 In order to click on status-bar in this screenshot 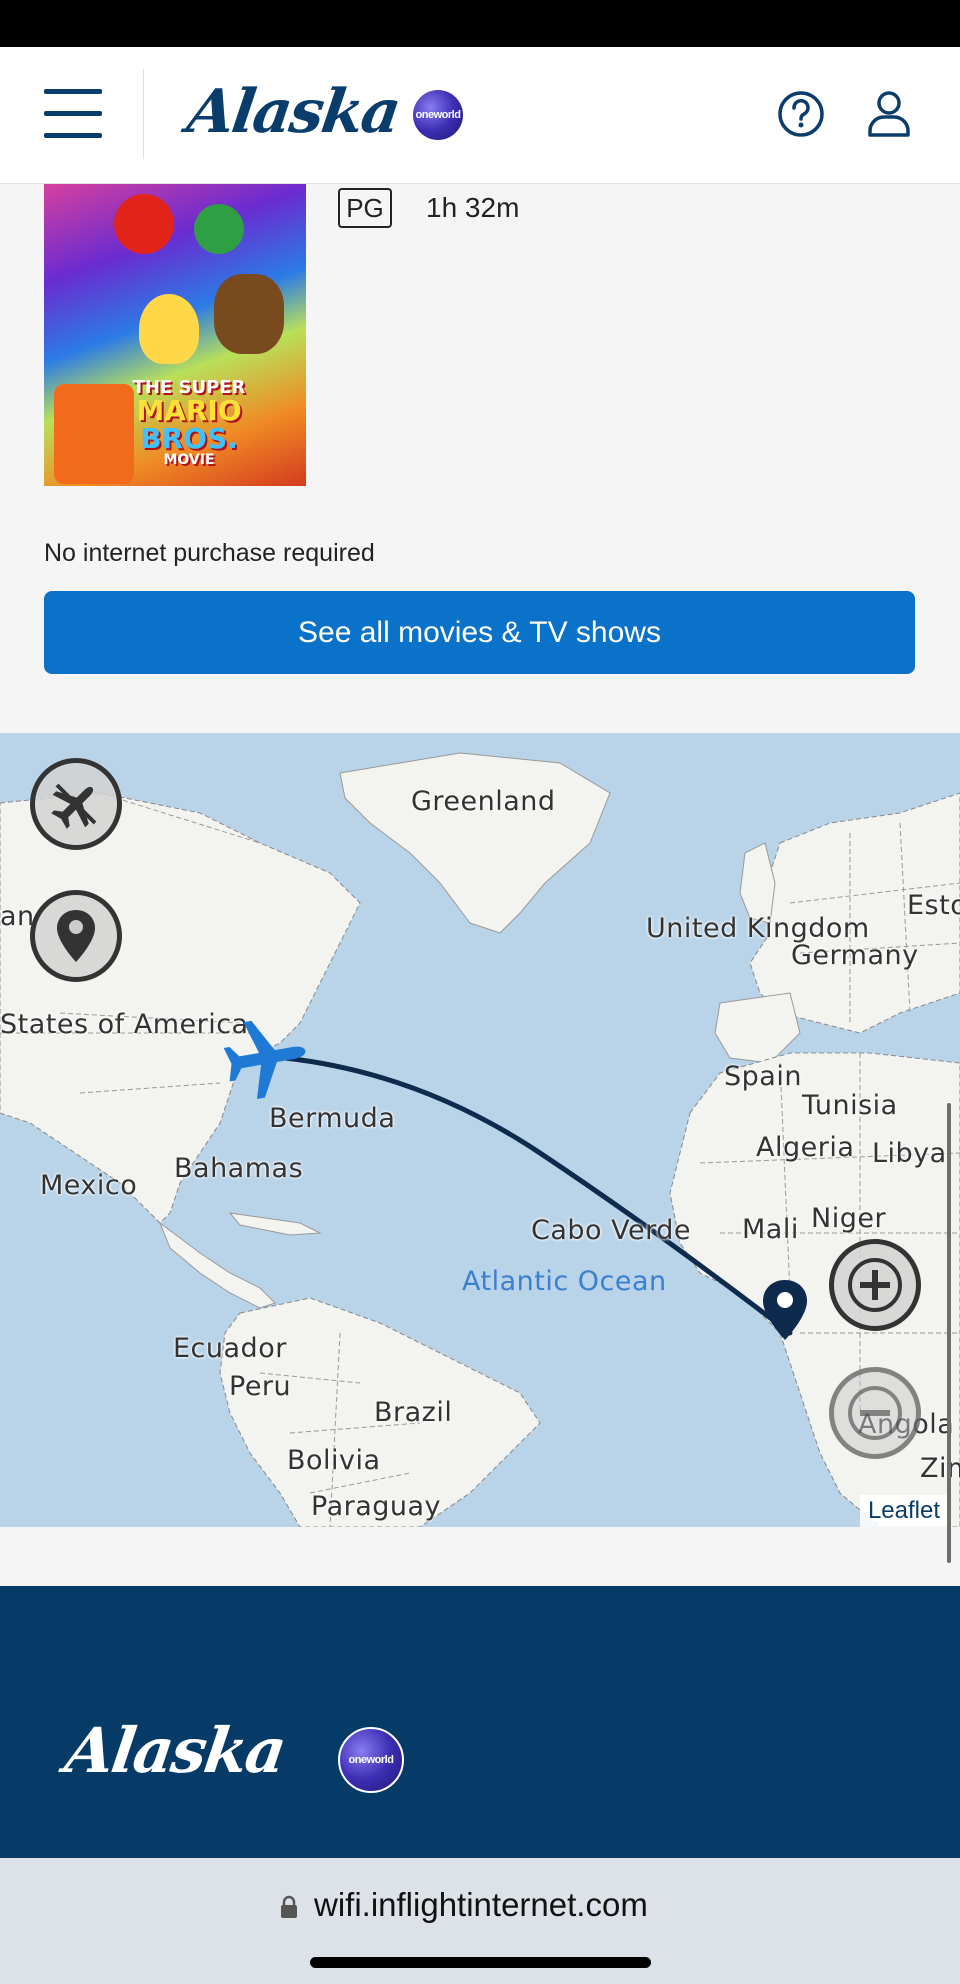, I will do `click(480, 23)`.